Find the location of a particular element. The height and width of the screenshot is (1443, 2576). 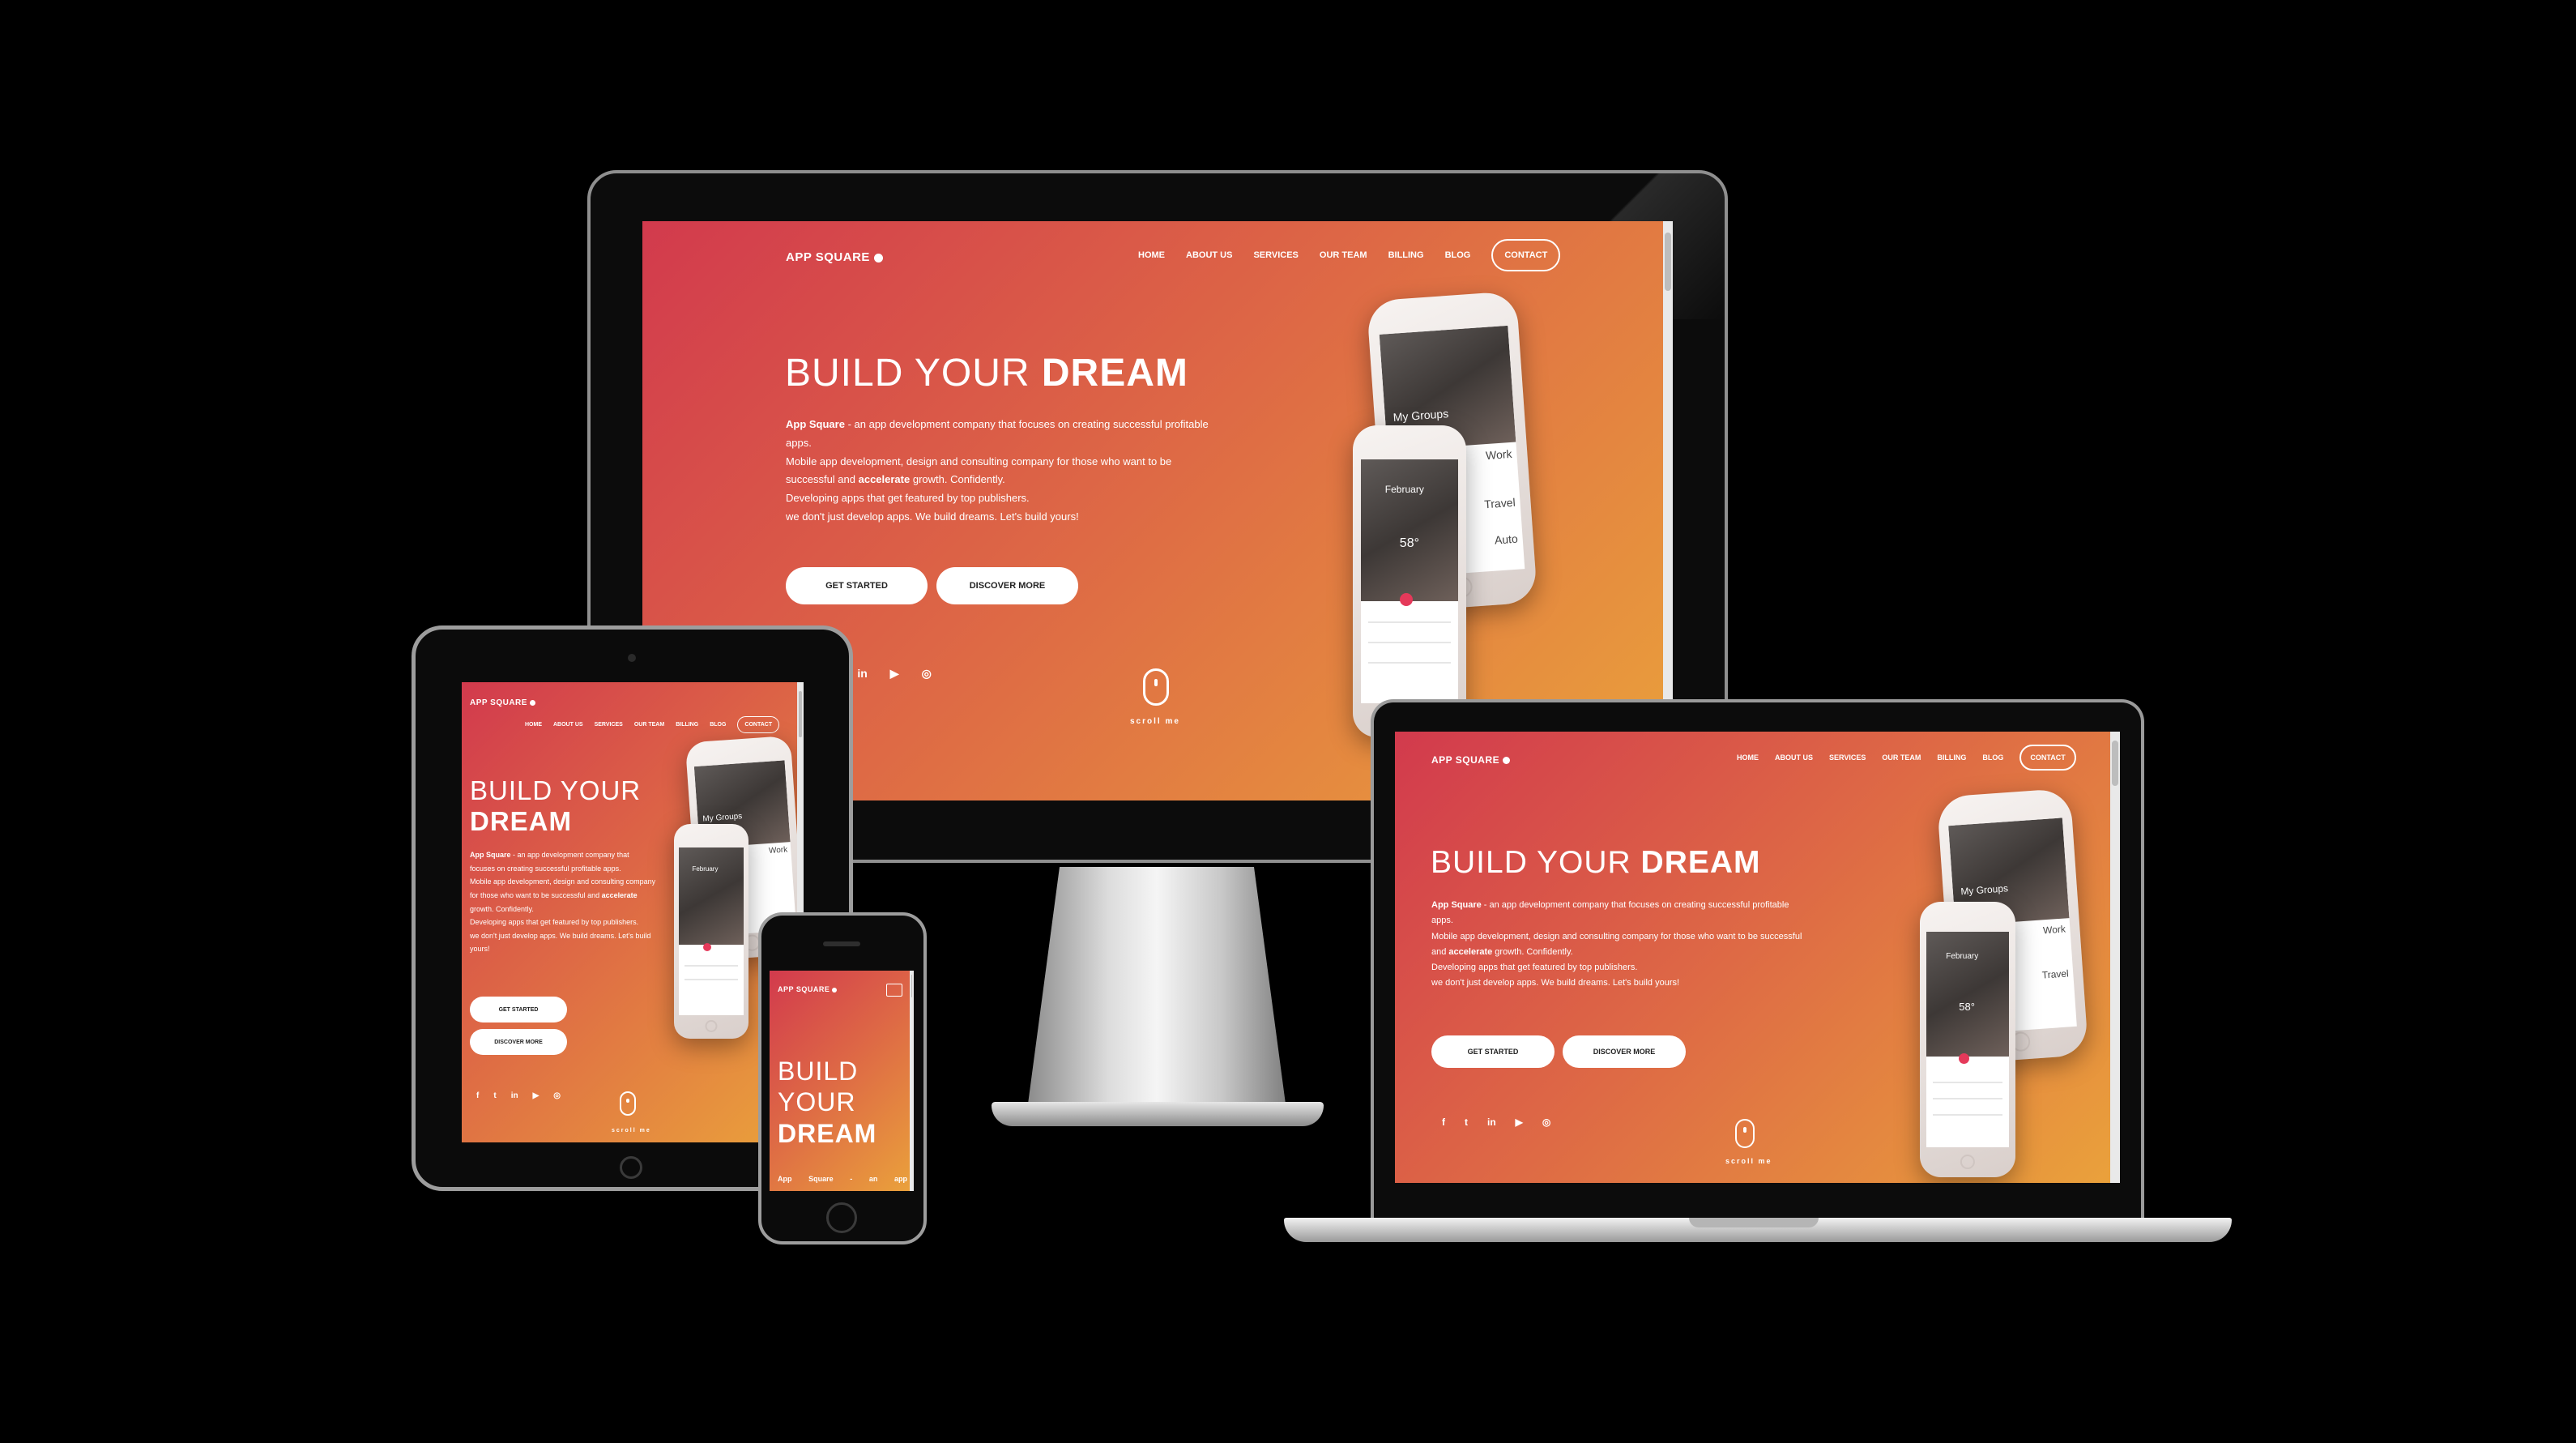

laptop-hero-phone-front: February 58° is located at coordinates (1968, 1039).